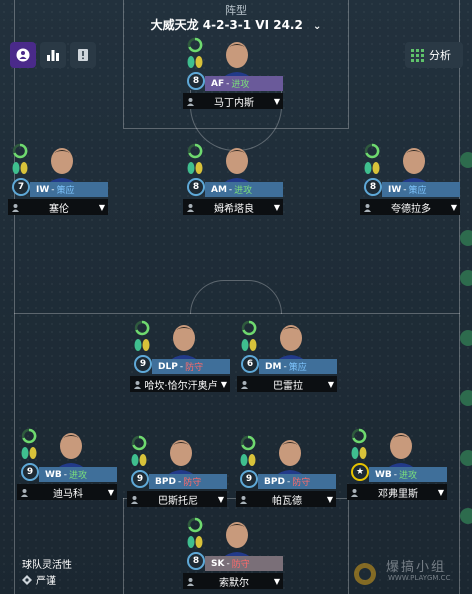 The height and width of the screenshot is (594, 472). Describe the element at coordinates (459, 297) in the screenshot. I see `pitch-line-right` at that location.